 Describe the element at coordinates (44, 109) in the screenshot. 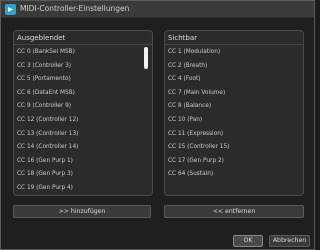

I see `list-item: CC 9 (Controller 9)` at that location.